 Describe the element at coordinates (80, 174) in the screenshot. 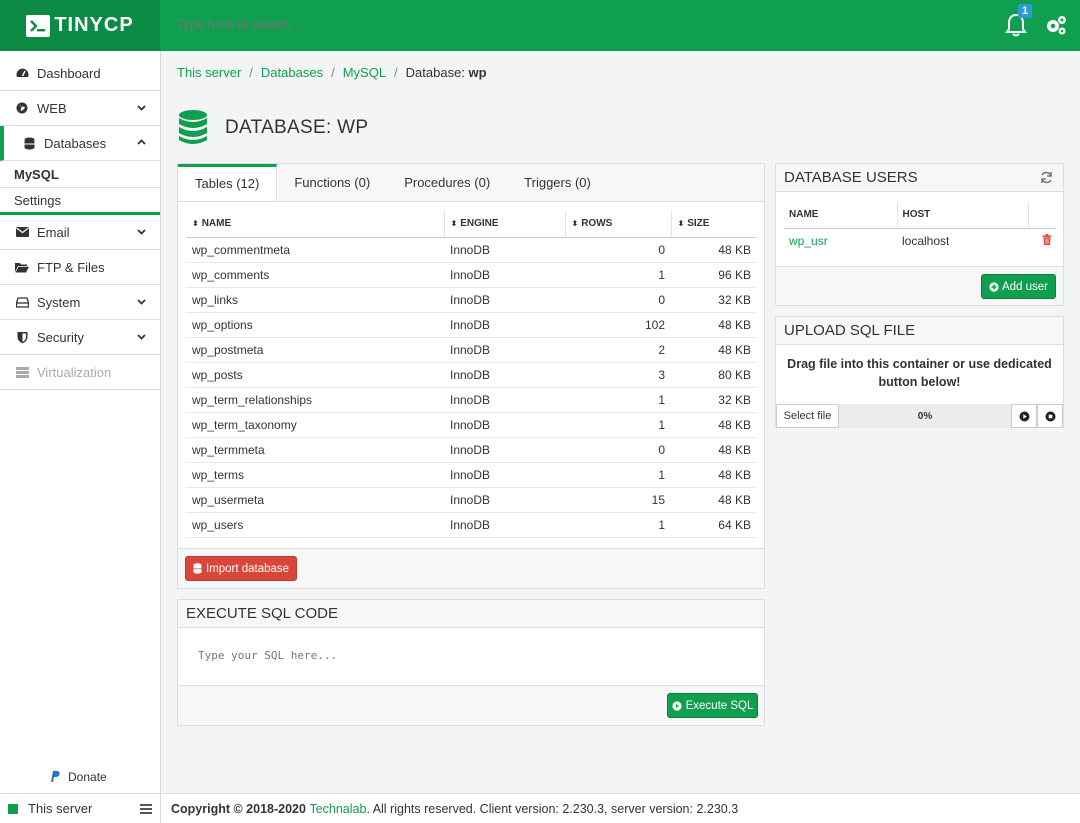

I see `sidebar-subitem-mysql: MySQL` at that location.